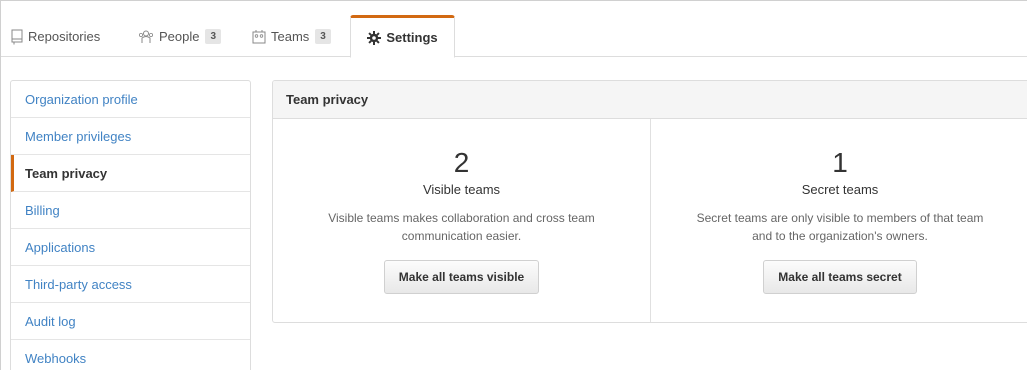  I want to click on tab-repositories-label: Repositories, so click(64, 36).